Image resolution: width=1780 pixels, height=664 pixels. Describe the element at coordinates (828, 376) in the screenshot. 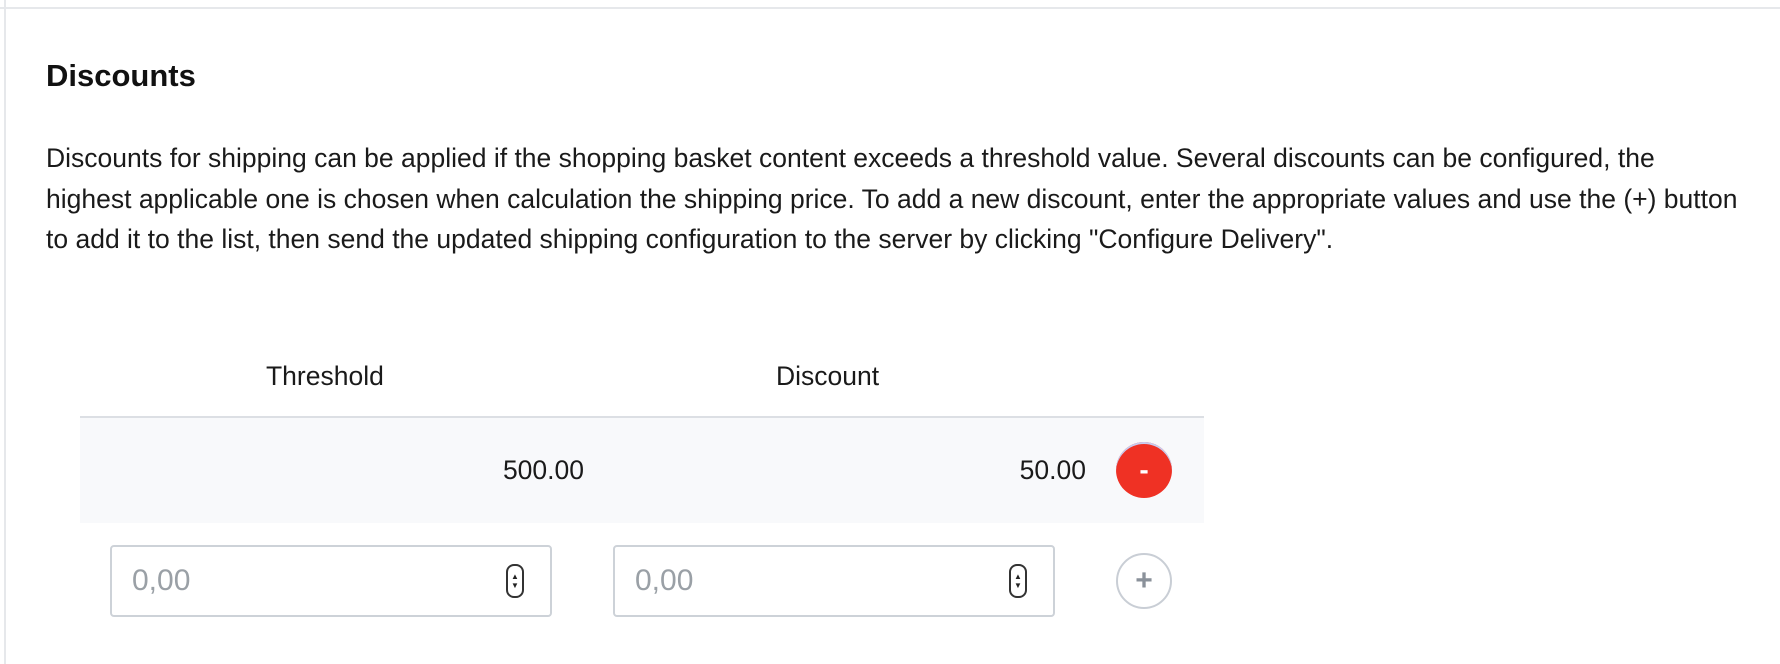

I see `column-header-discount: Discount` at that location.